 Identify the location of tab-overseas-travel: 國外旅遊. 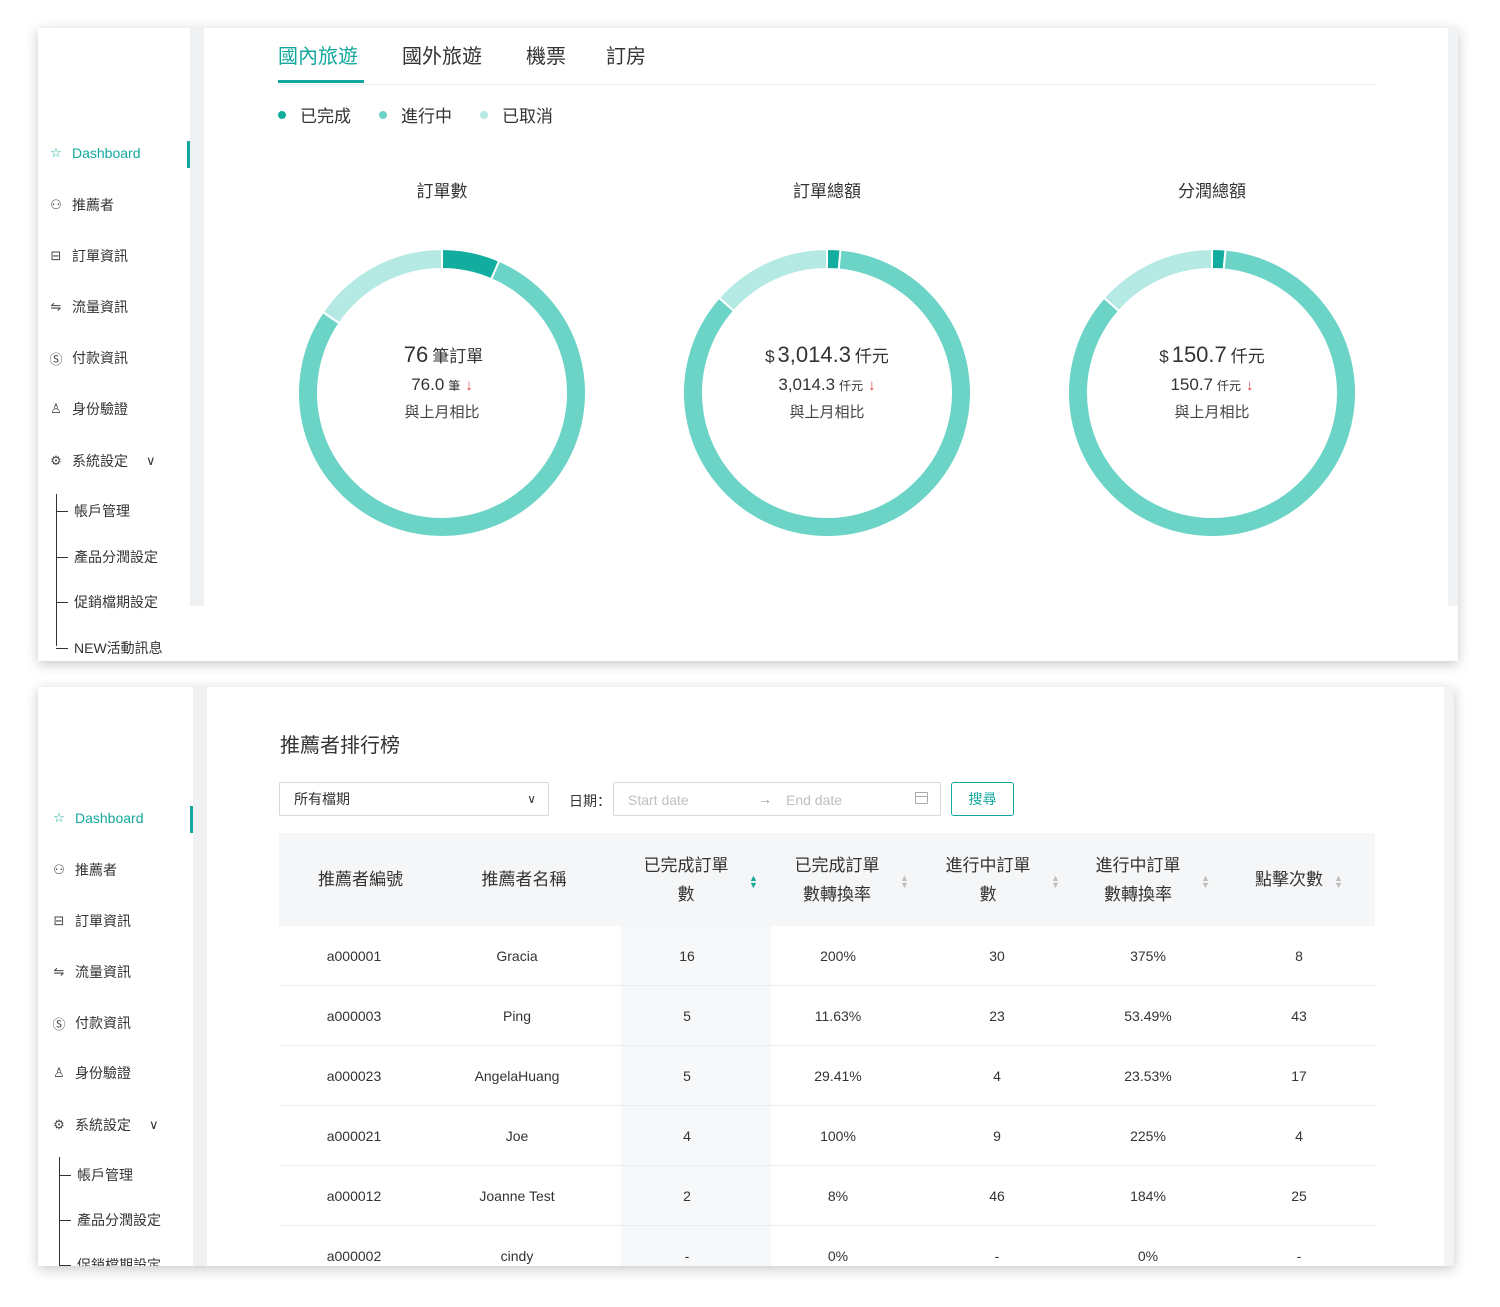
(442, 54).